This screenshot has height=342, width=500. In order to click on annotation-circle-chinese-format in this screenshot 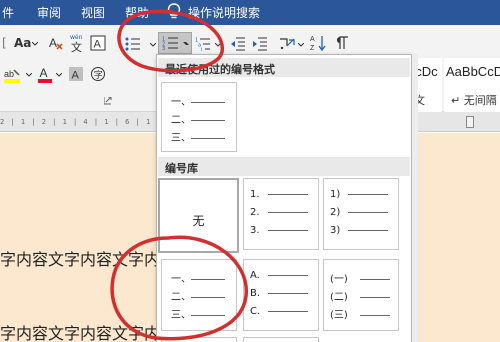, I will do `click(179, 288)`.